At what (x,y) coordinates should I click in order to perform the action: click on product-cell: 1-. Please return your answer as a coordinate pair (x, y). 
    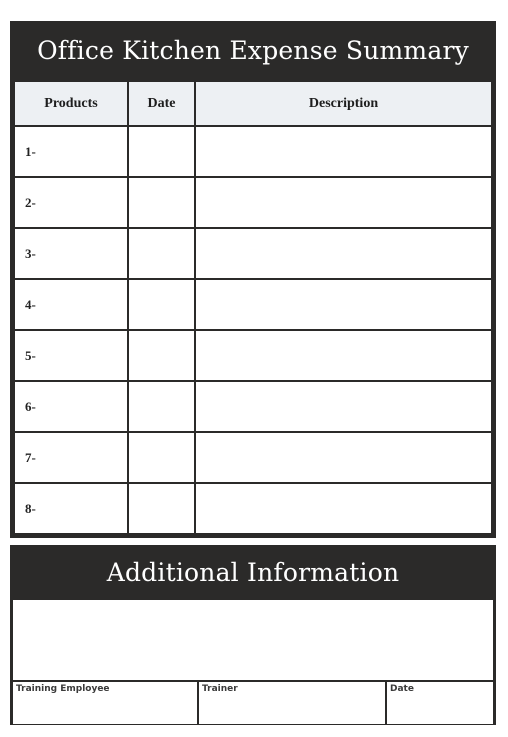
    Looking at the image, I should click on (71, 151).